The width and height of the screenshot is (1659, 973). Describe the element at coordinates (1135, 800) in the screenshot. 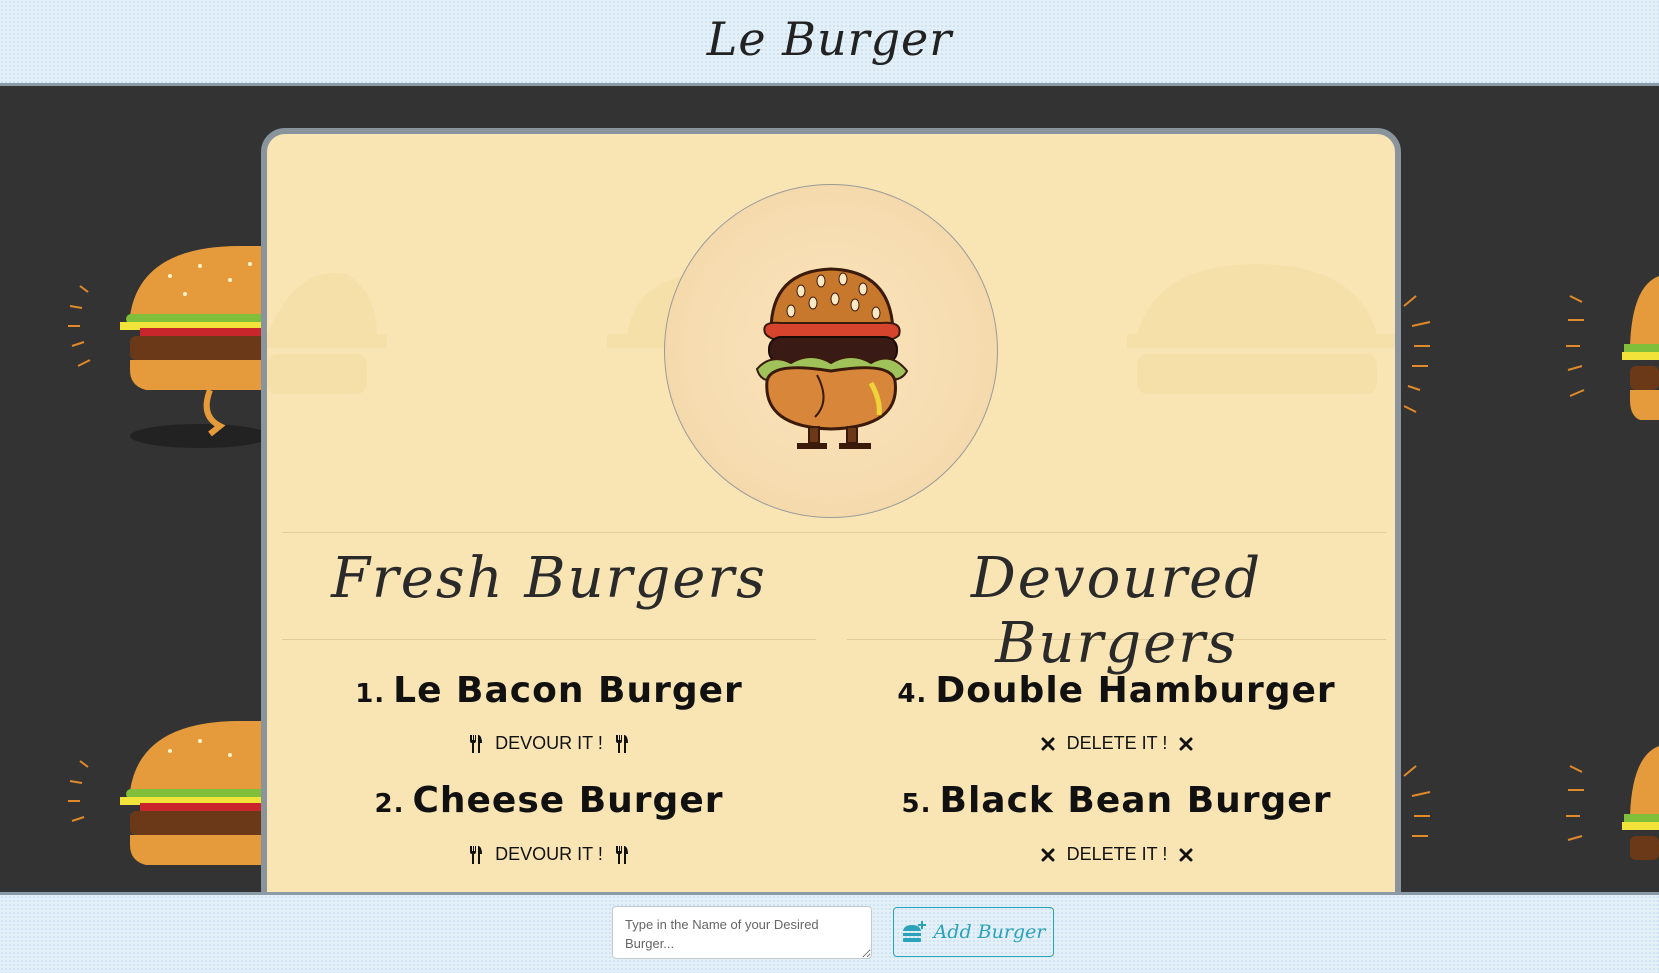

I see `burger-name: Black Bean Burger` at that location.